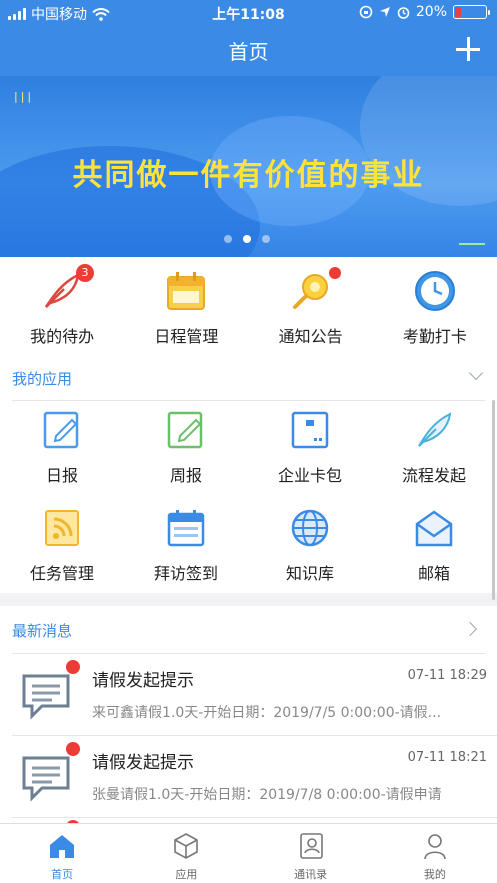  What do you see at coordinates (458, 12) in the screenshot?
I see `battery-fill` at bounding box center [458, 12].